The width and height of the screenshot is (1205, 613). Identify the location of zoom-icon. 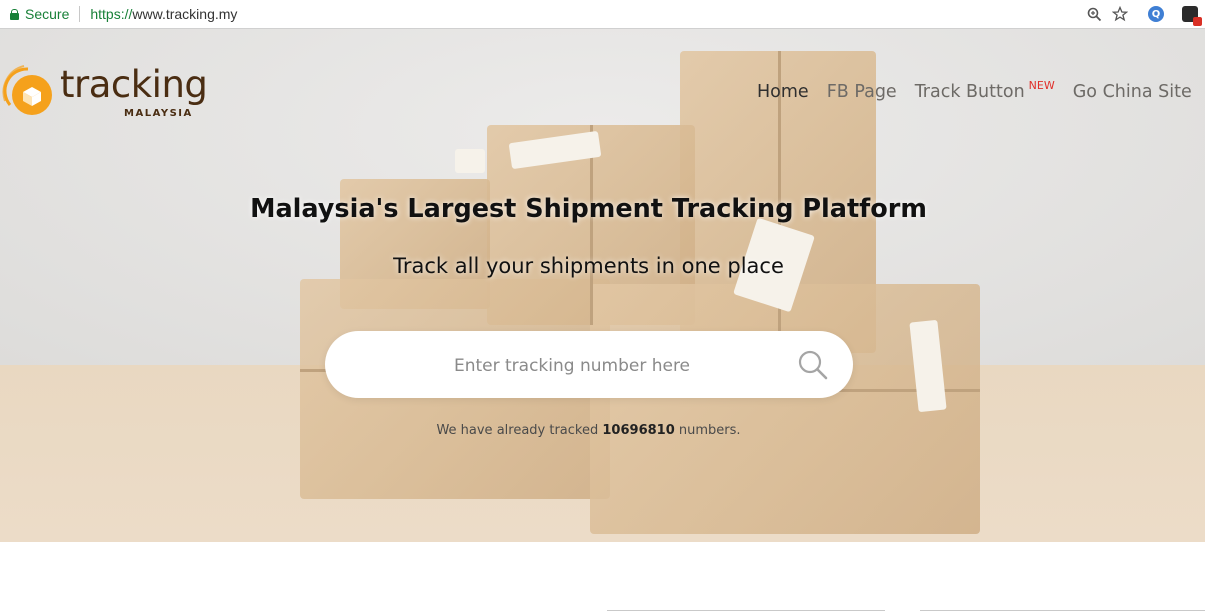
(1094, 14).